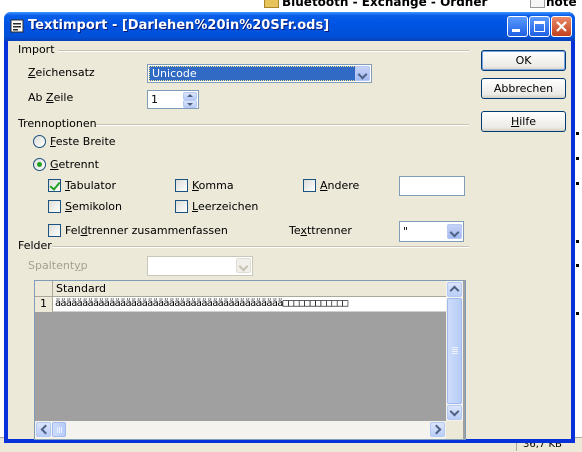 The image size is (582, 452). I want to click on title-bar: Textimport - [Darlehen%20in%20SFr.ods], so click(289, 26).